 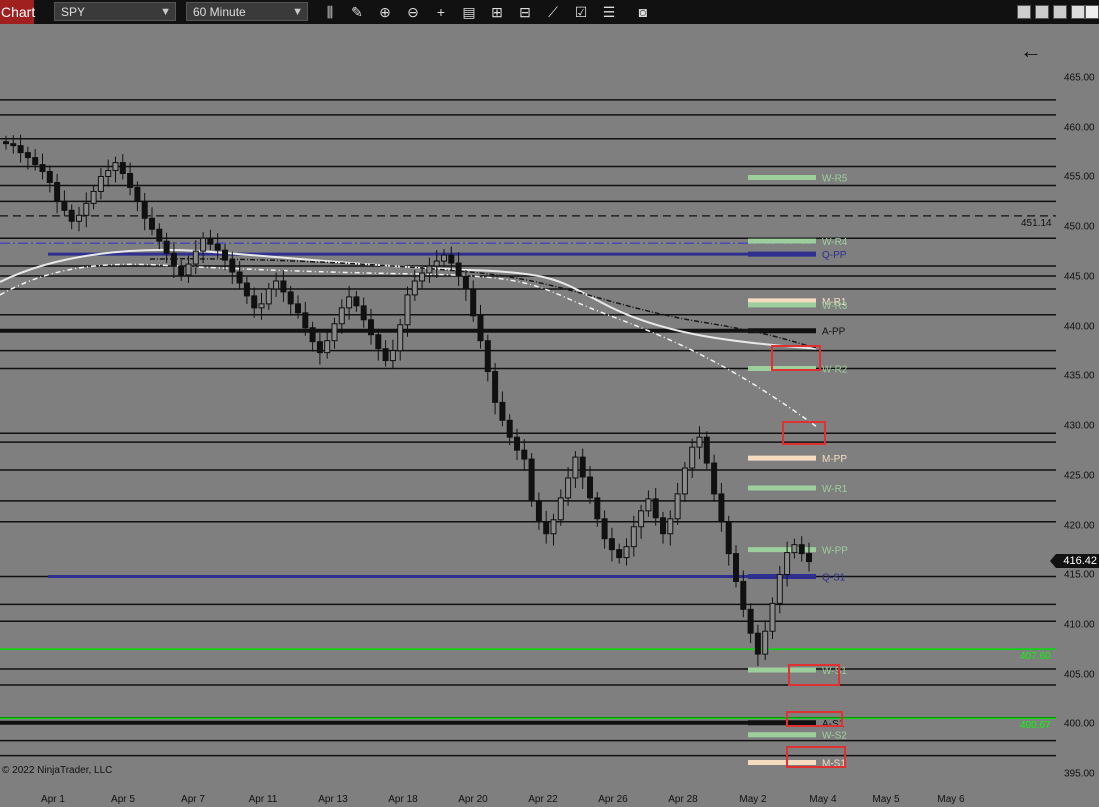 What do you see at coordinates (1079, 227) in the screenshot?
I see `price-tick: 450.00` at bounding box center [1079, 227].